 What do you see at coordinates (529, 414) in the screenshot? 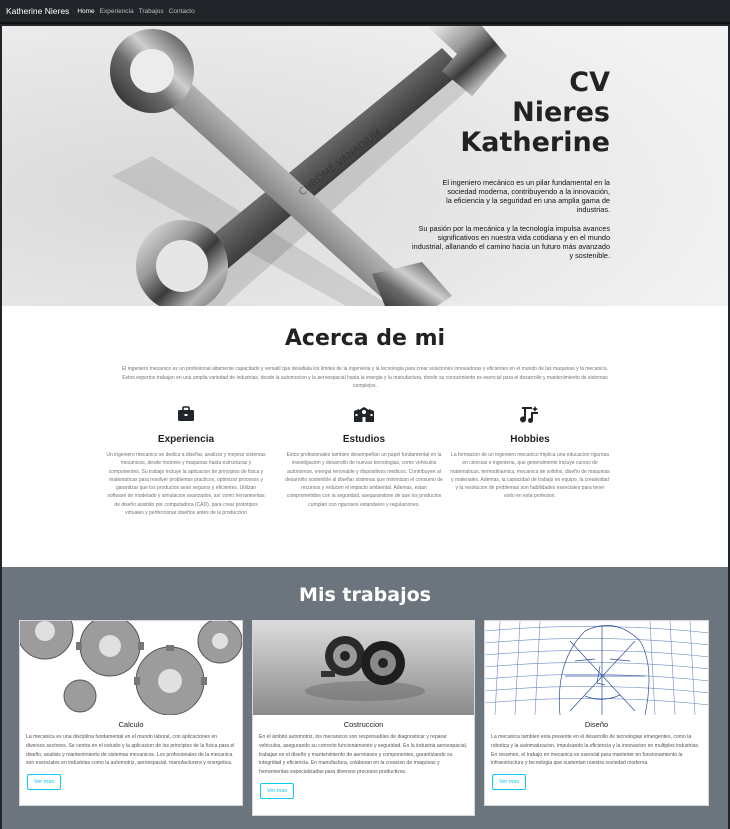
I see `music-sparkle-icon` at bounding box center [529, 414].